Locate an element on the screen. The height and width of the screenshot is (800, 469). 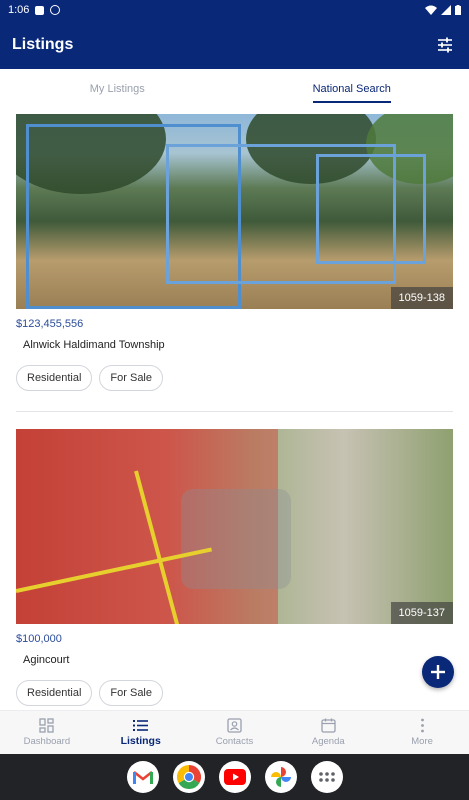
nav-label: More is located at coordinates (422, 741).